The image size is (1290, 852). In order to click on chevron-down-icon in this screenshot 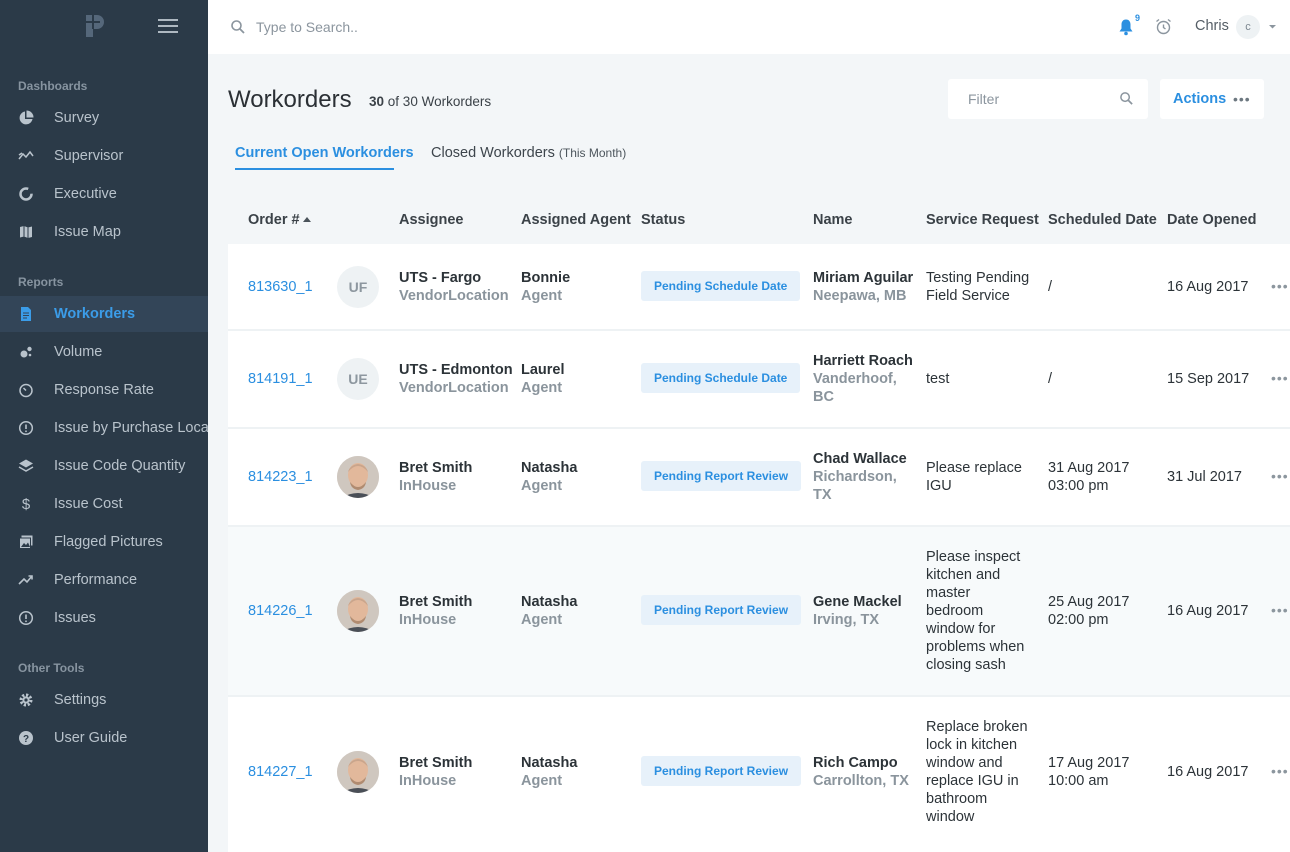, I will do `click(1272, 26)`.